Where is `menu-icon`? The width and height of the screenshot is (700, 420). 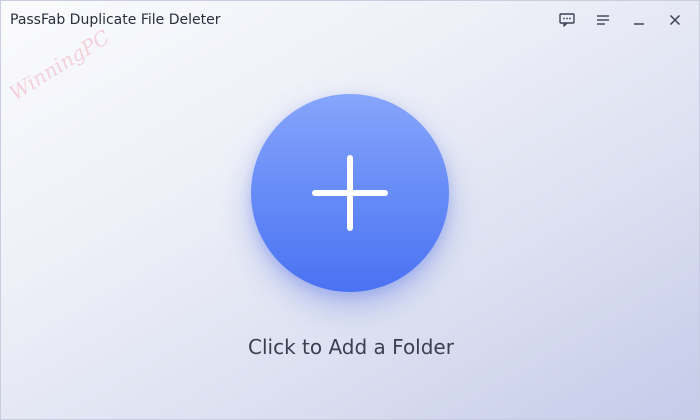
menu-icon is located at coordinates (603, 20).